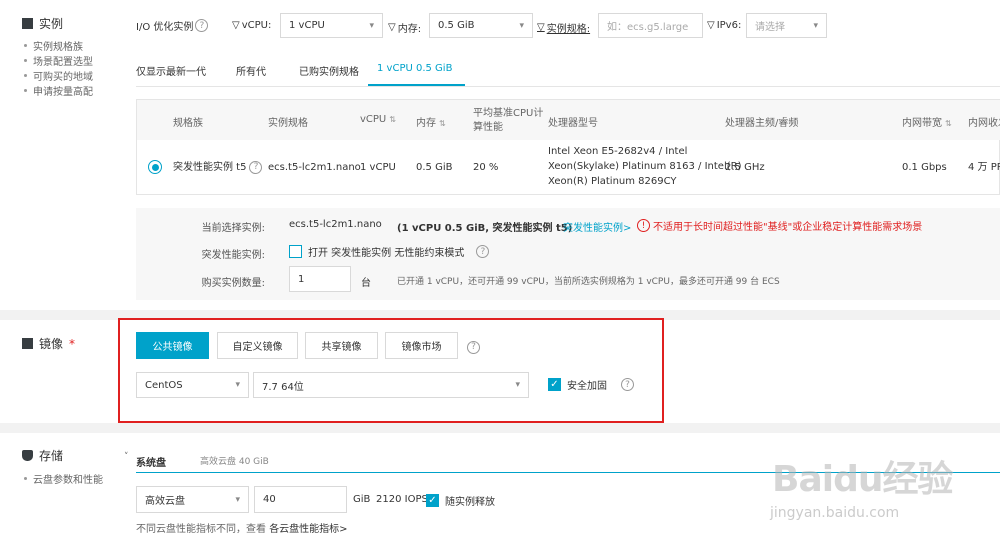 This screenshot has width=1000, height=541. What do you see at coordinates (300, 499) in the screenshot?
I see `disk-size-input: 40` at bounding box center [300, 499].